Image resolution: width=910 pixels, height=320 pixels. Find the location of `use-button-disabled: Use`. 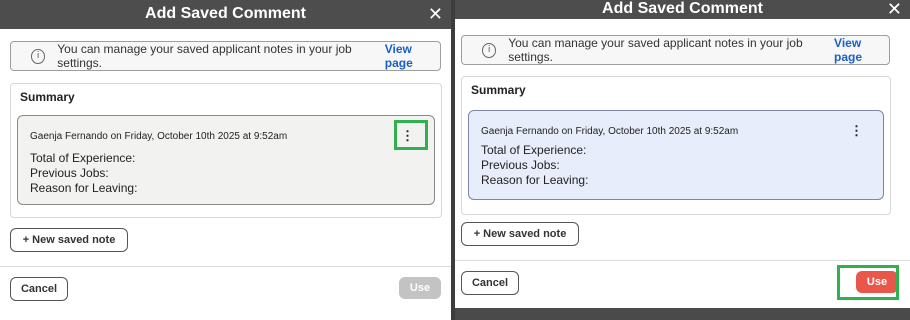

use-button-disabled: Use is located at coordinates (420, 288).